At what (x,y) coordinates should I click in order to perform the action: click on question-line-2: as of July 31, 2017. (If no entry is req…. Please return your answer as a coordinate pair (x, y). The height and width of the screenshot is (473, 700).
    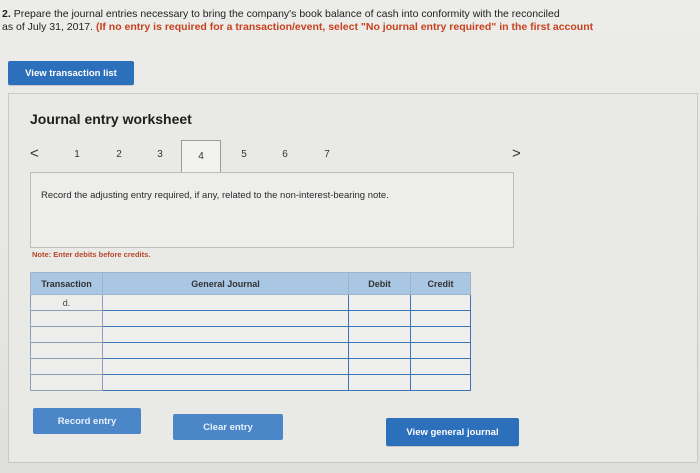
    Looking at the image, I should click on (351, 27).